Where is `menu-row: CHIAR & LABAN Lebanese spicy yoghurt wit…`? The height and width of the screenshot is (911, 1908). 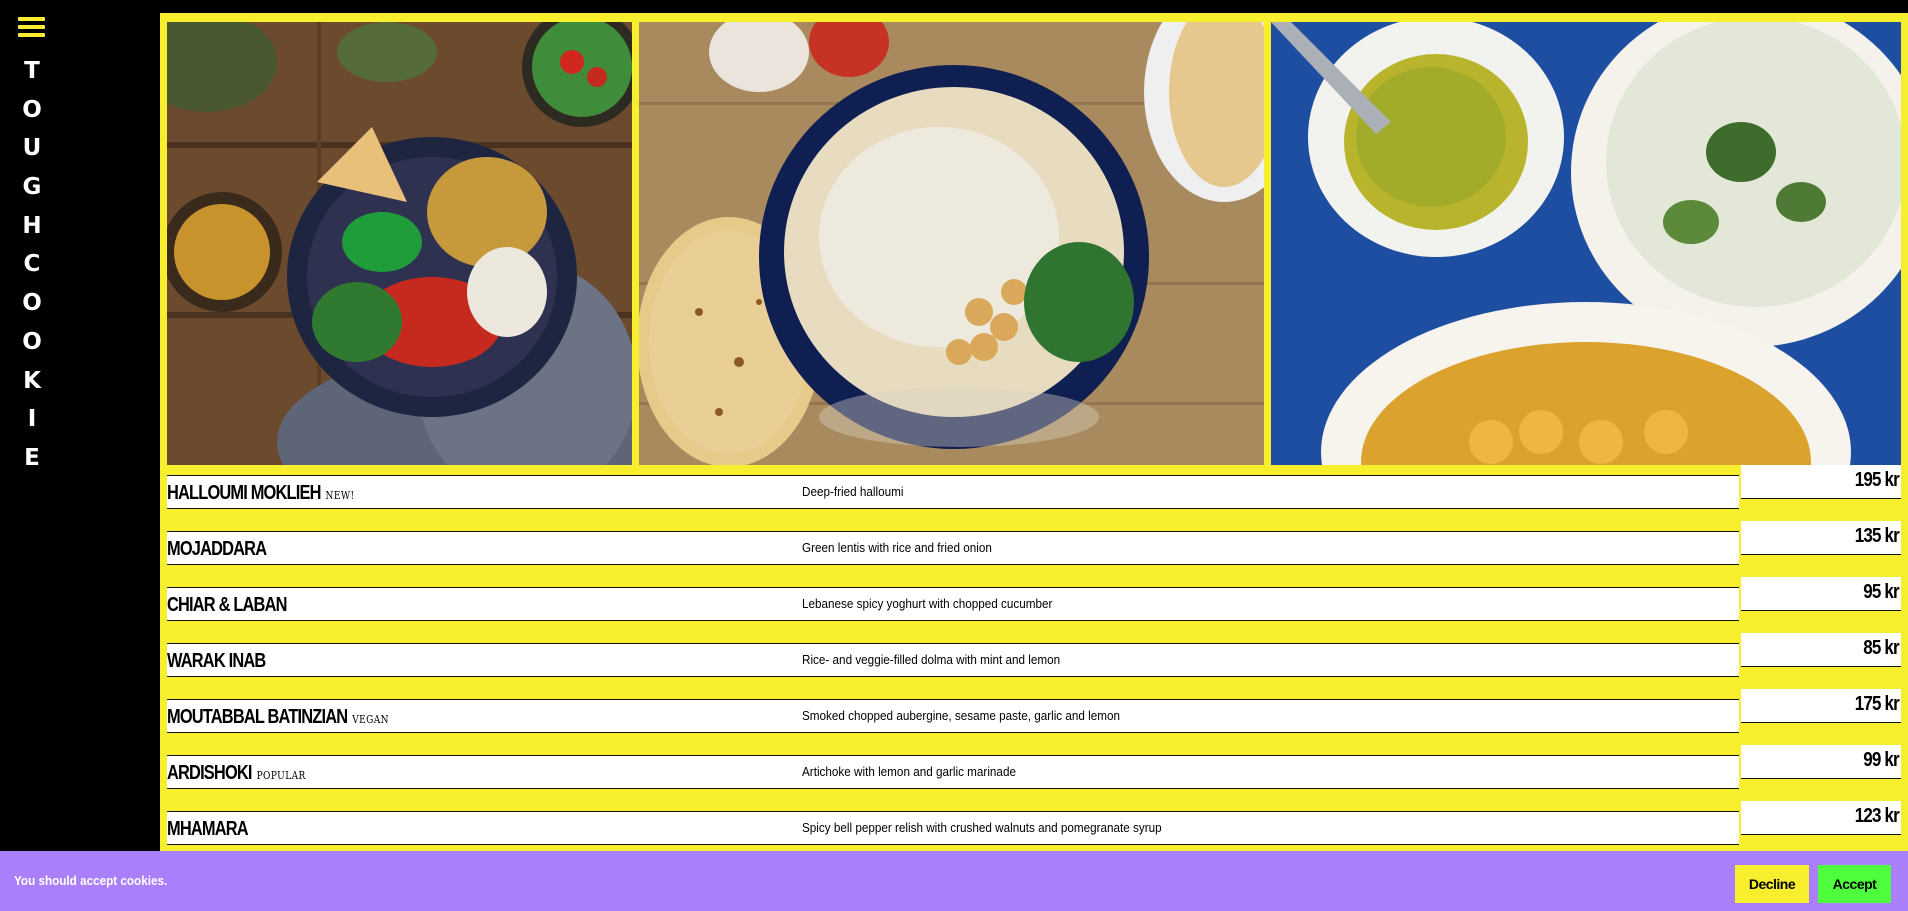 menu-row: CHIAR & LABAN Lebanese spicy yoghurt wit… is located at coordinates (1034, 605).